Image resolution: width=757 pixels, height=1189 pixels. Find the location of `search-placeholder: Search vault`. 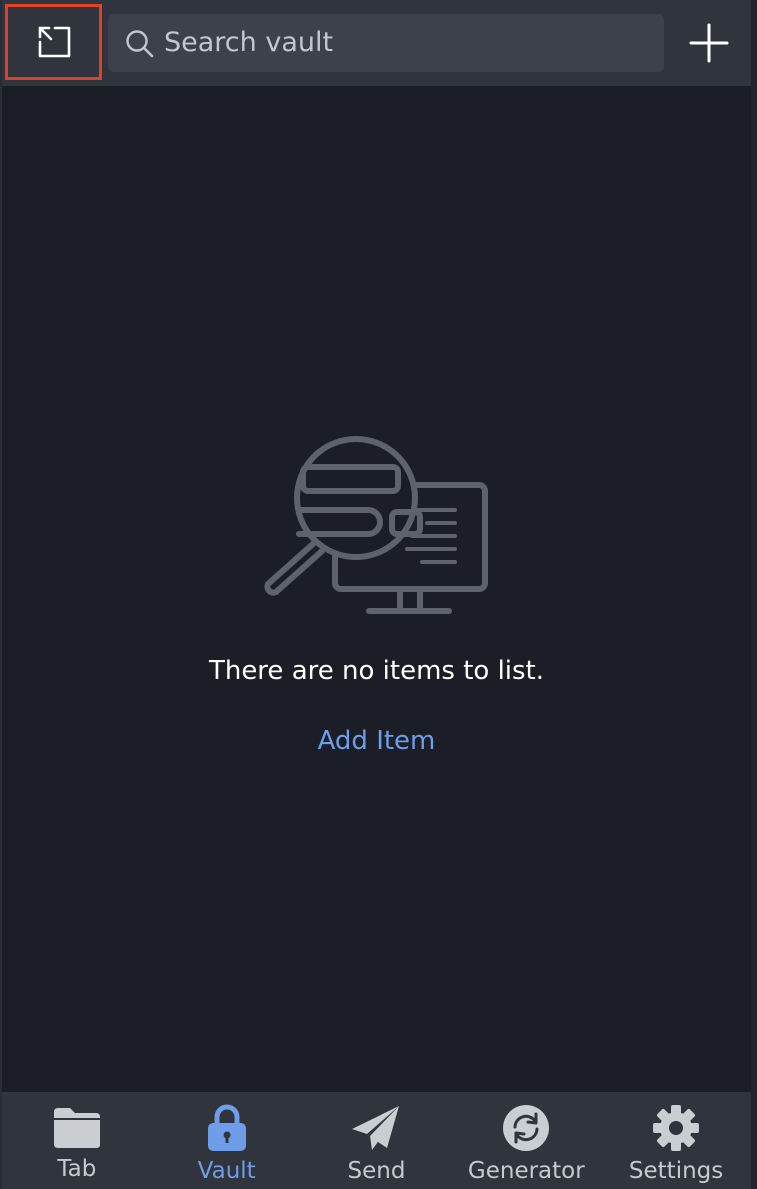

search-placeholder: Search vault is located at coordinates (249, 42).